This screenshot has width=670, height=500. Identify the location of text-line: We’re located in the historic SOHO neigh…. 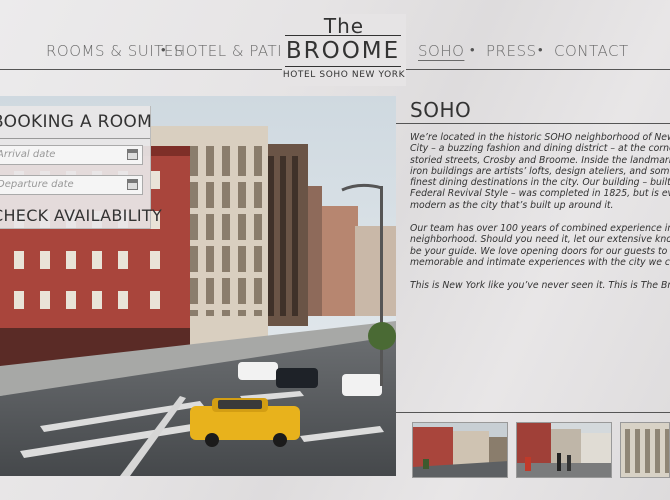
(540, 137).